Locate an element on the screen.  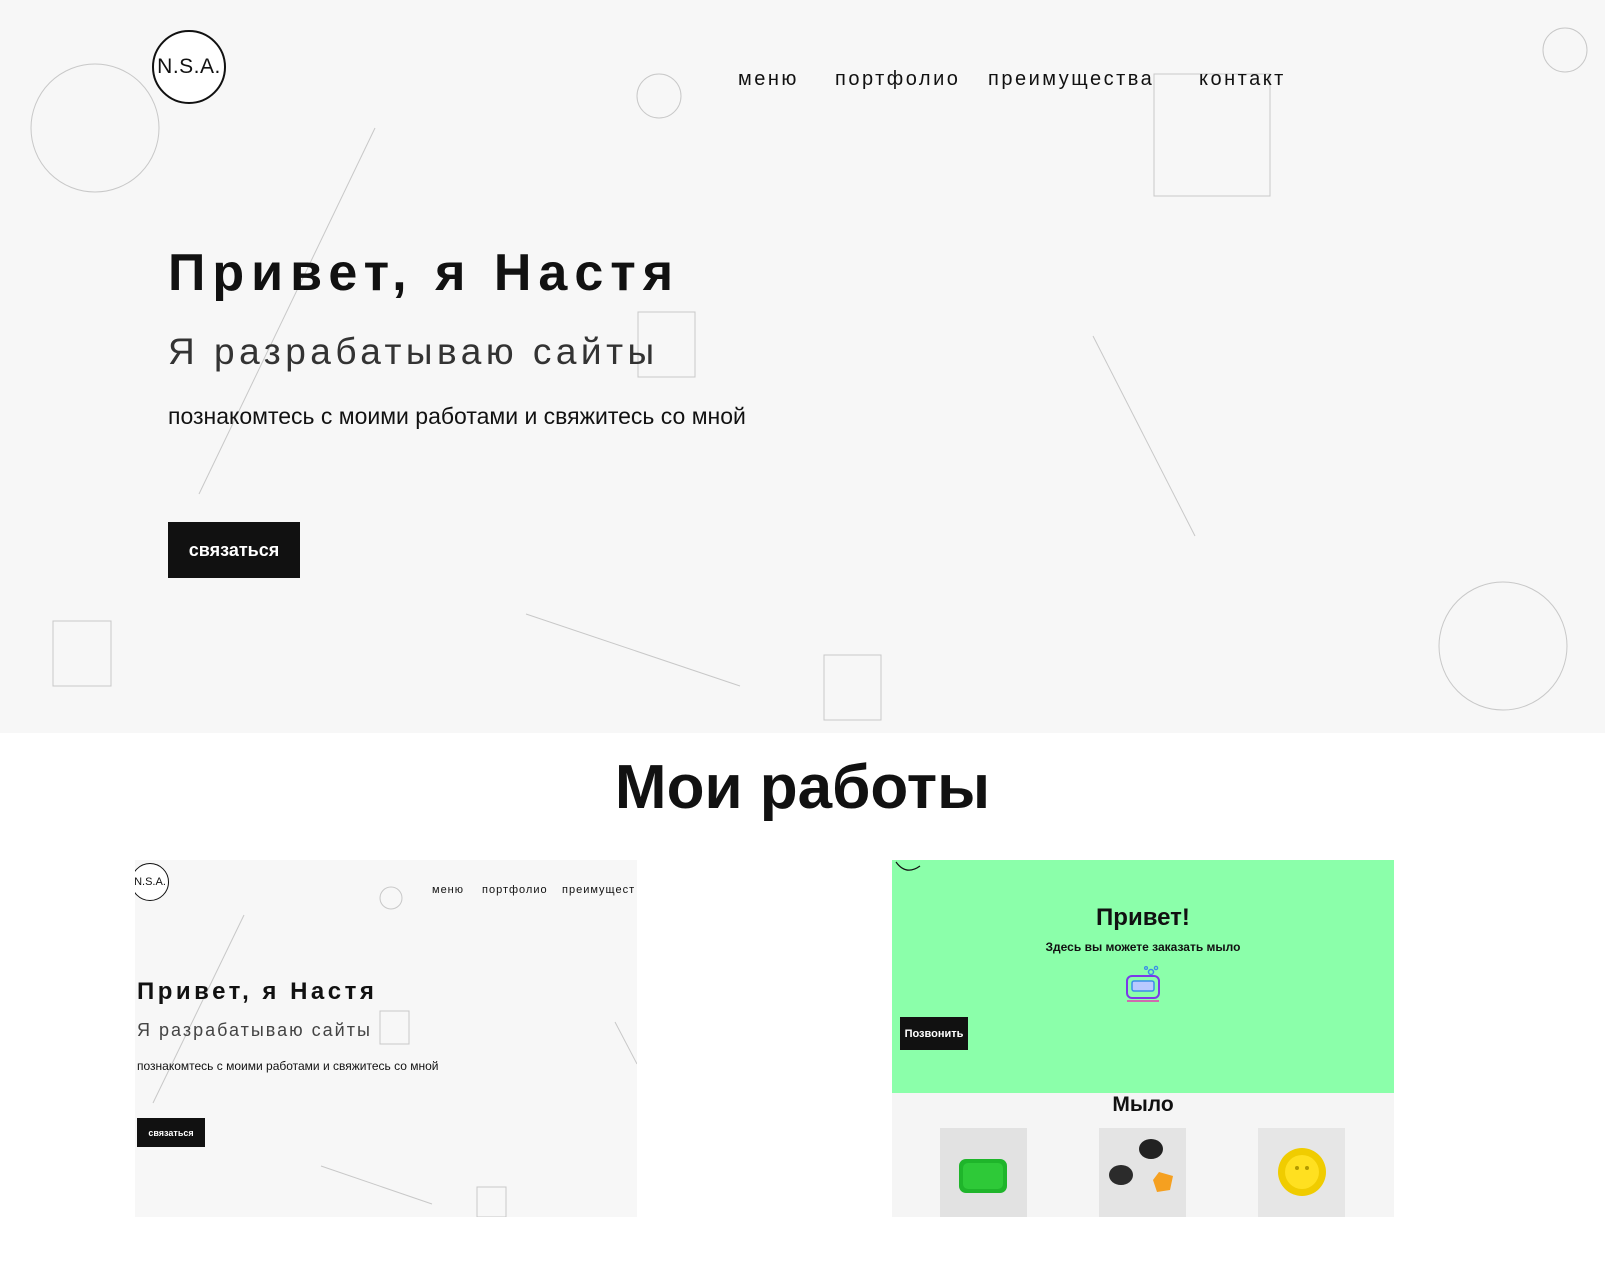
hero-subtitle: Я разрабатываю сайты is located at coordinates (413, 351).